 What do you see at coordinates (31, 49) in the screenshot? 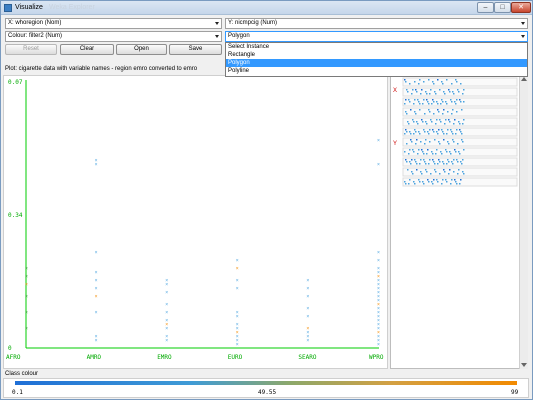
I see `reset-button: Reset` at bounding box center [31, 49].